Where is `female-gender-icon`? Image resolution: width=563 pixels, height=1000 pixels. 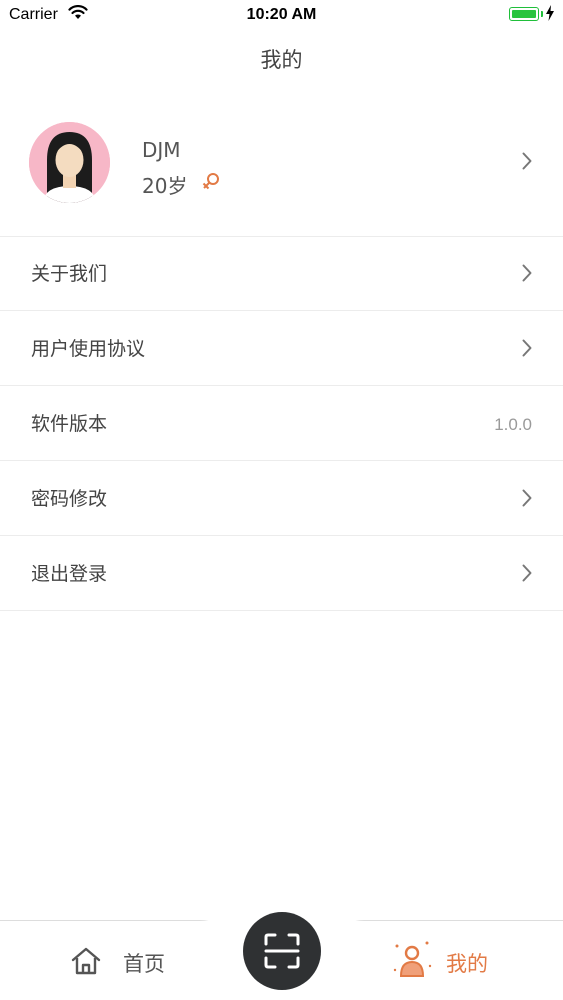
female-gender-icon is located at coordinates (210, 181).